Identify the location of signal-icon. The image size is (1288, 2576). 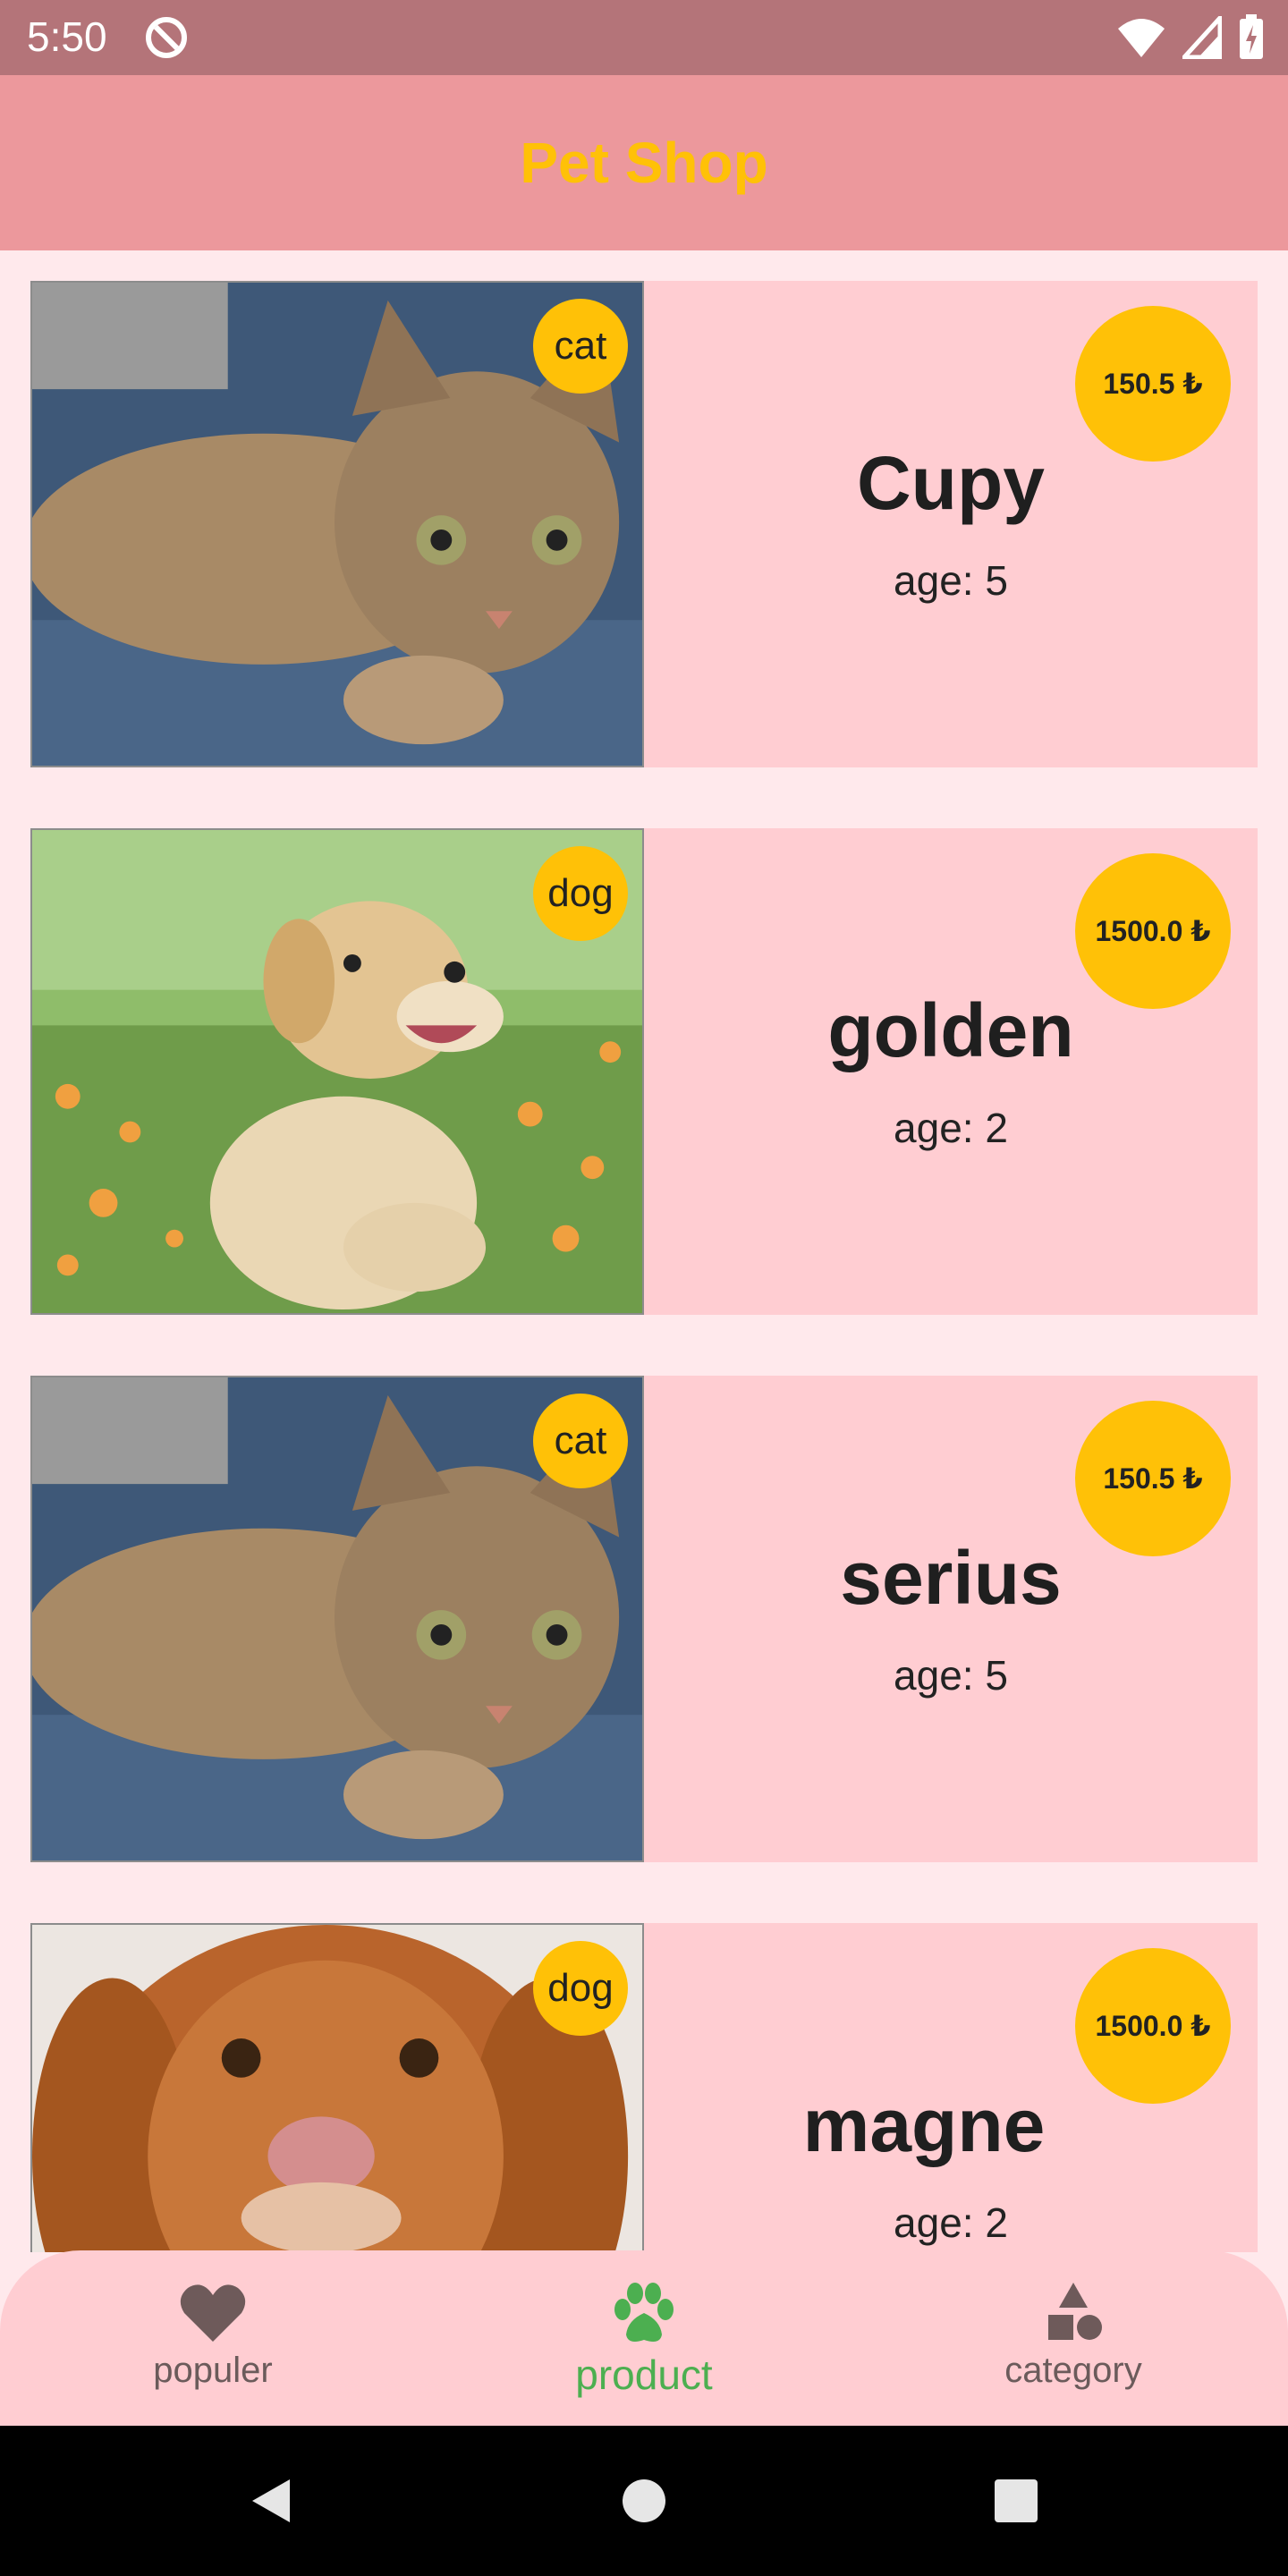
(1202, 37).